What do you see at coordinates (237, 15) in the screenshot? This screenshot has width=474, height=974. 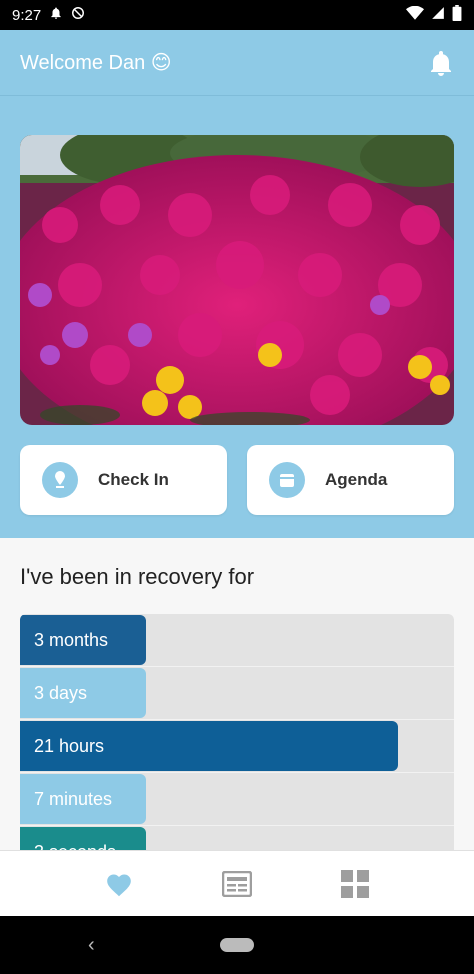 I see `status-bar: 9:27` at bounding box center [237, 15].